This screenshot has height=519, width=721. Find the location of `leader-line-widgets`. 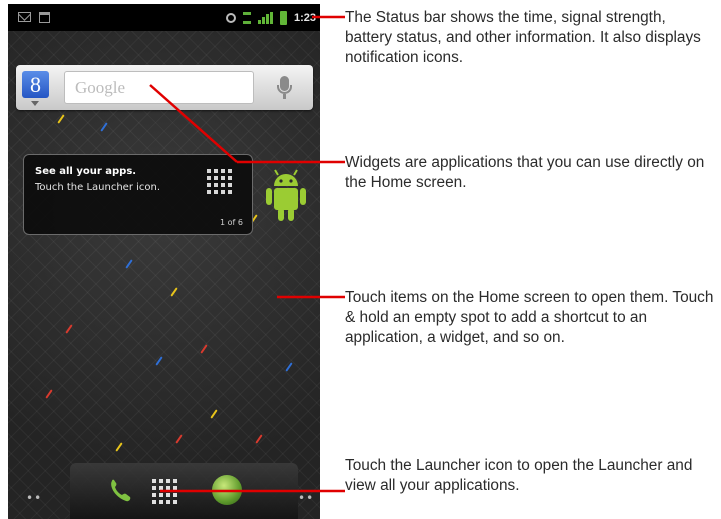

leader-line-widgets is located at coordinates (193, 123).